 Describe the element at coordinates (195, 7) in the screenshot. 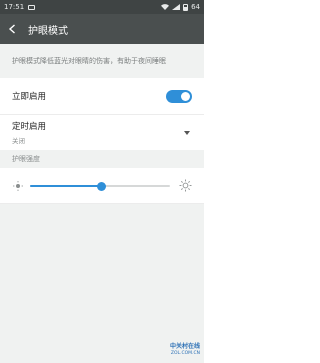

I see `battery-level: 64` at that location.